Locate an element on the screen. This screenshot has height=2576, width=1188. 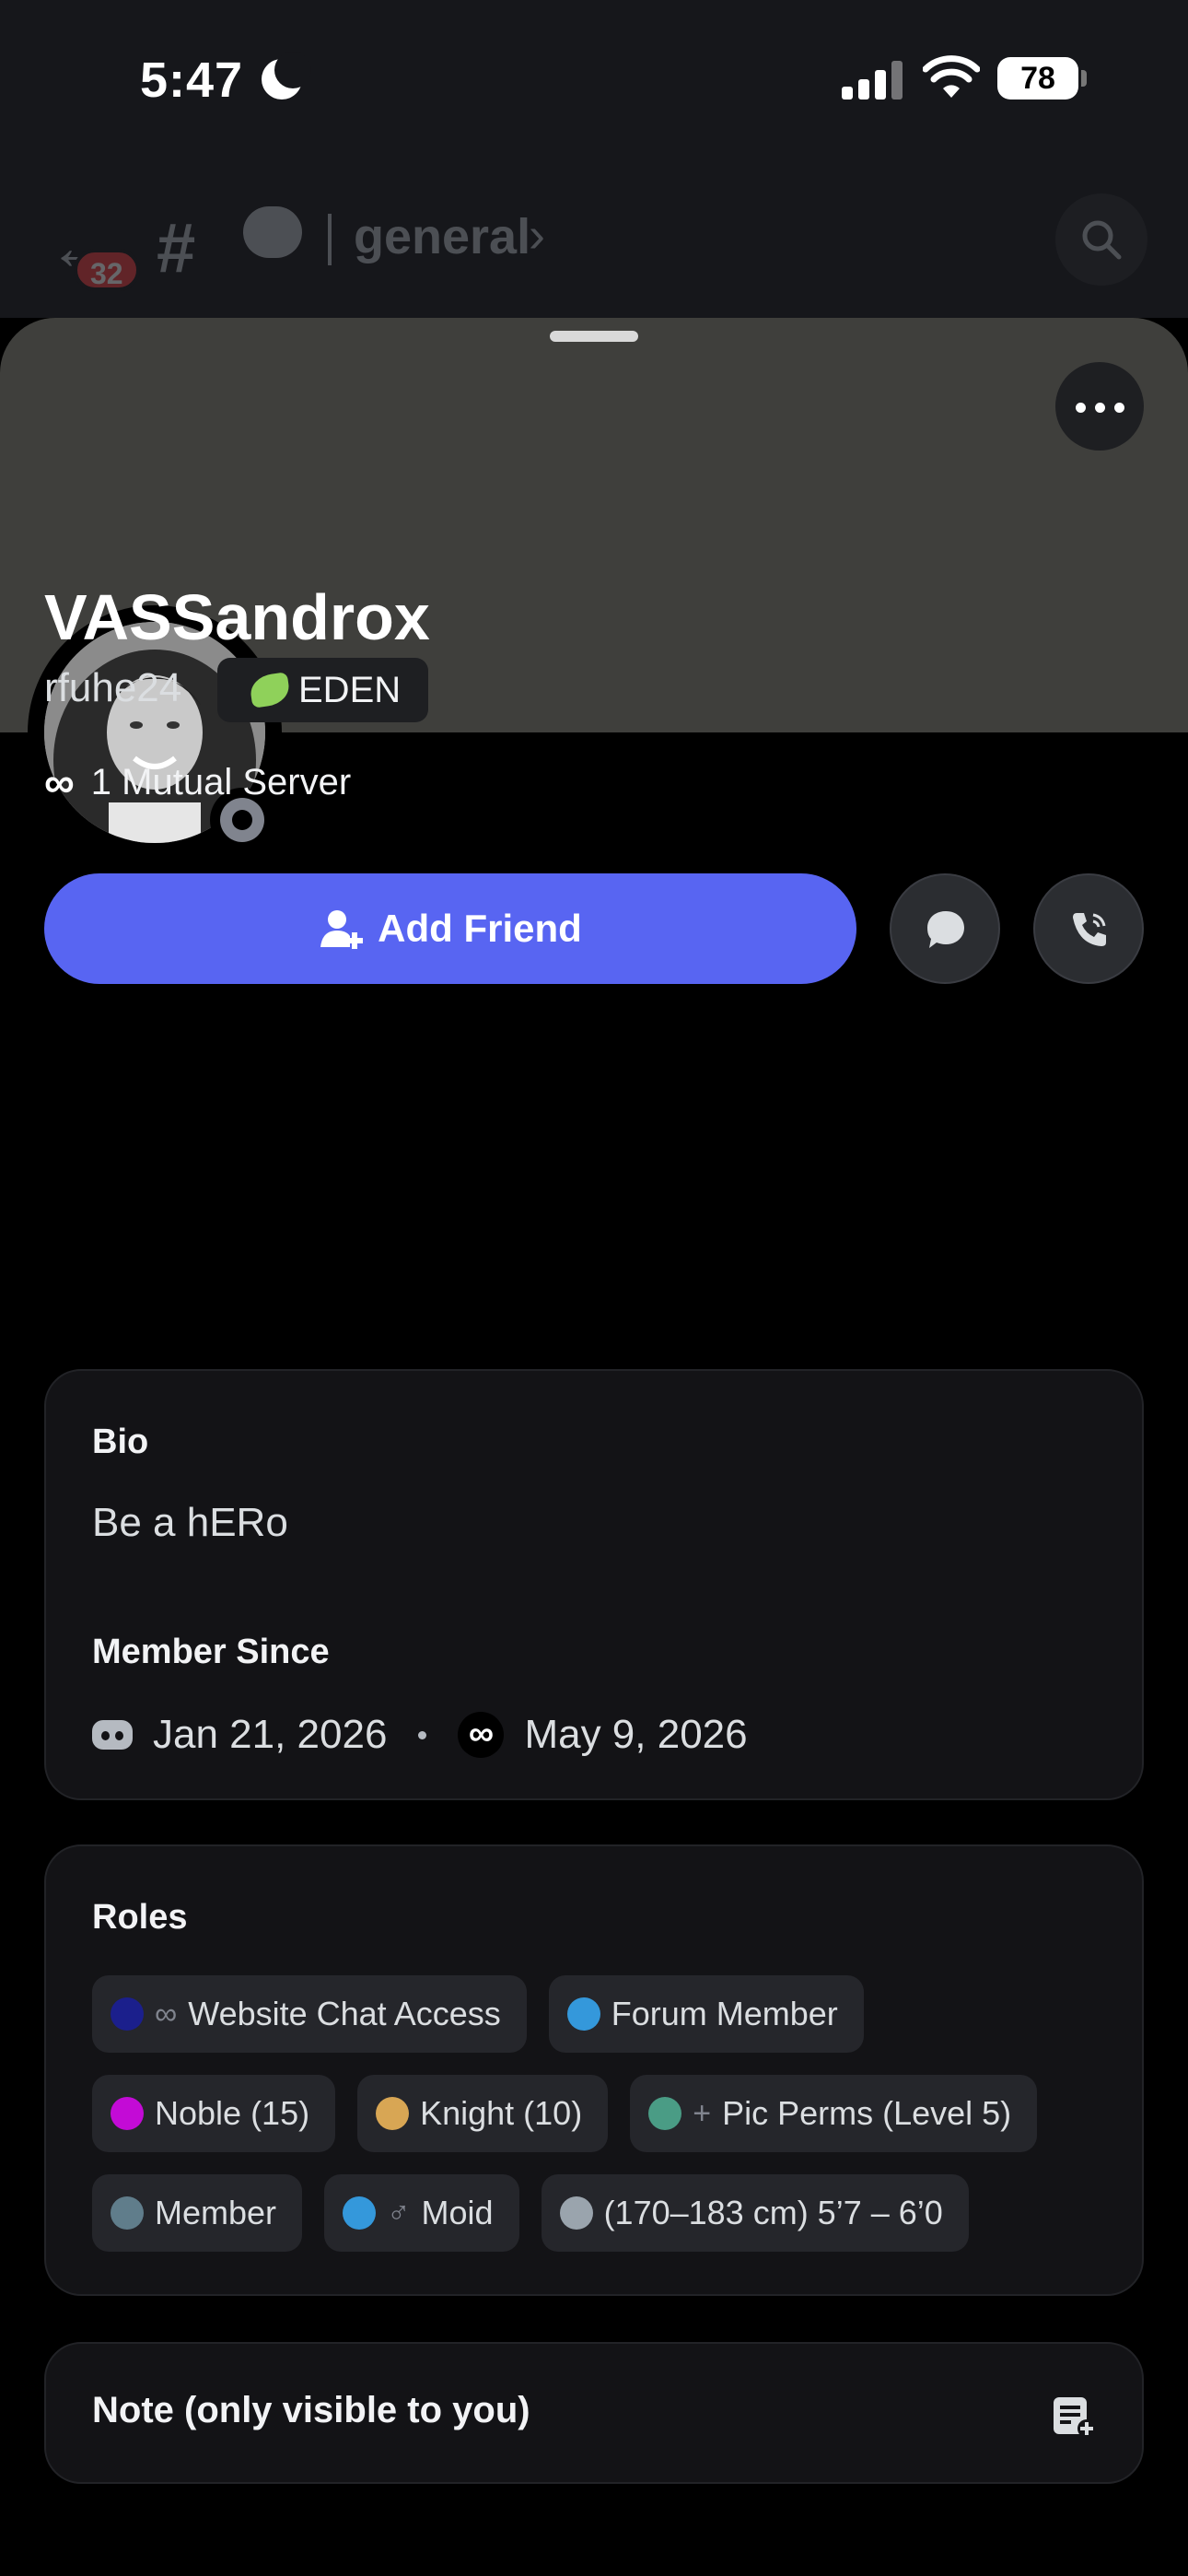
separator-dot is located at coordinates (422, 1734).